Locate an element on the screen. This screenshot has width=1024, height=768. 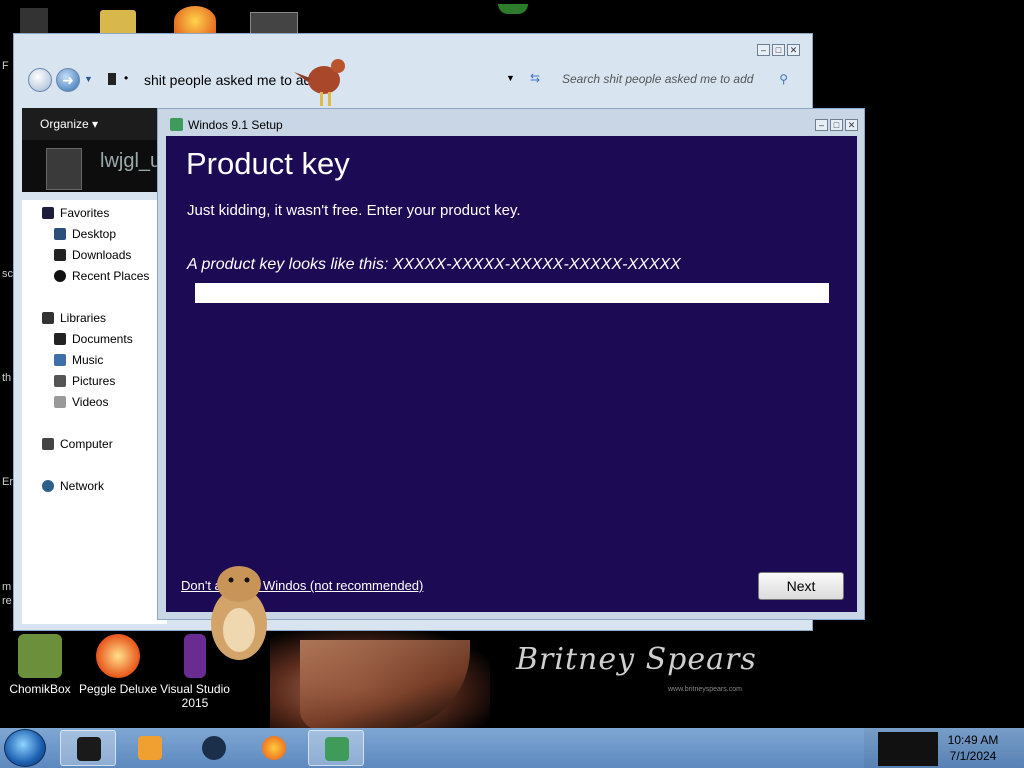
computer-icon is located at coordinates (48, 444).